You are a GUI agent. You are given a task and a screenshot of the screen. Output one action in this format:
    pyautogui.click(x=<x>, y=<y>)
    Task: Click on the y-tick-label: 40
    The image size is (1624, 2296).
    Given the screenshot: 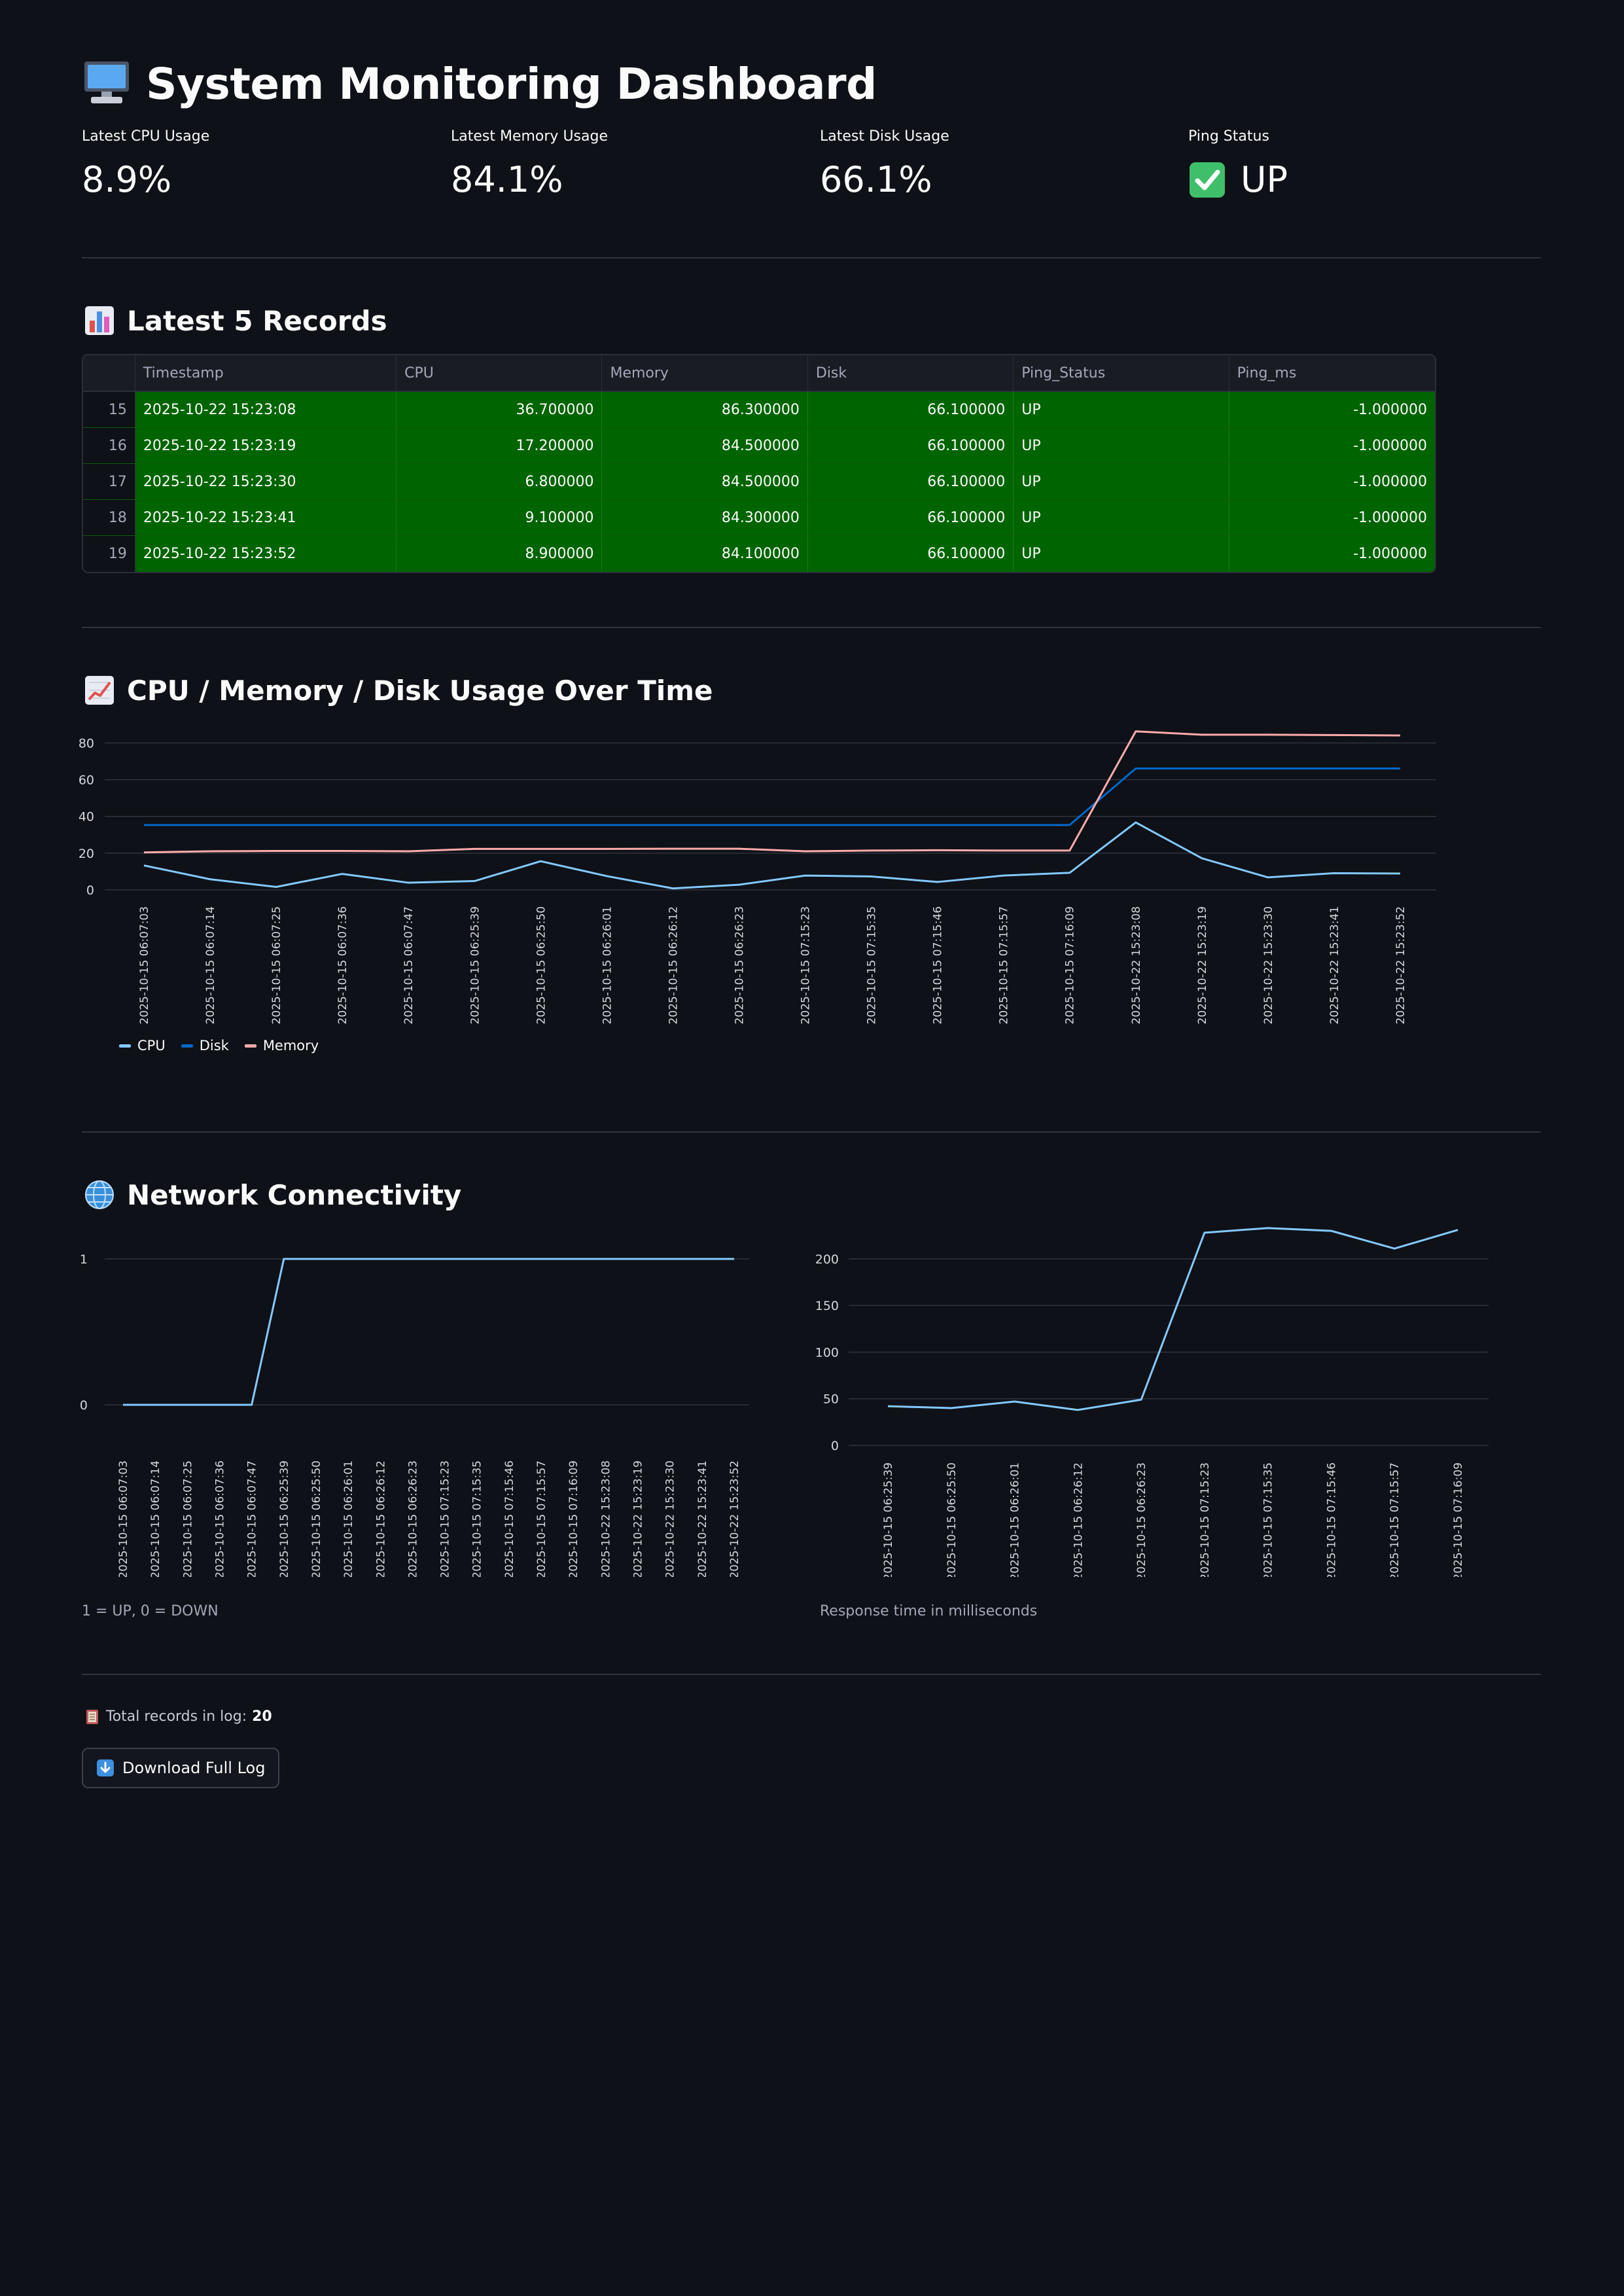 What is the action you would take?
    pyautogui.click(x=86, y=817)
    